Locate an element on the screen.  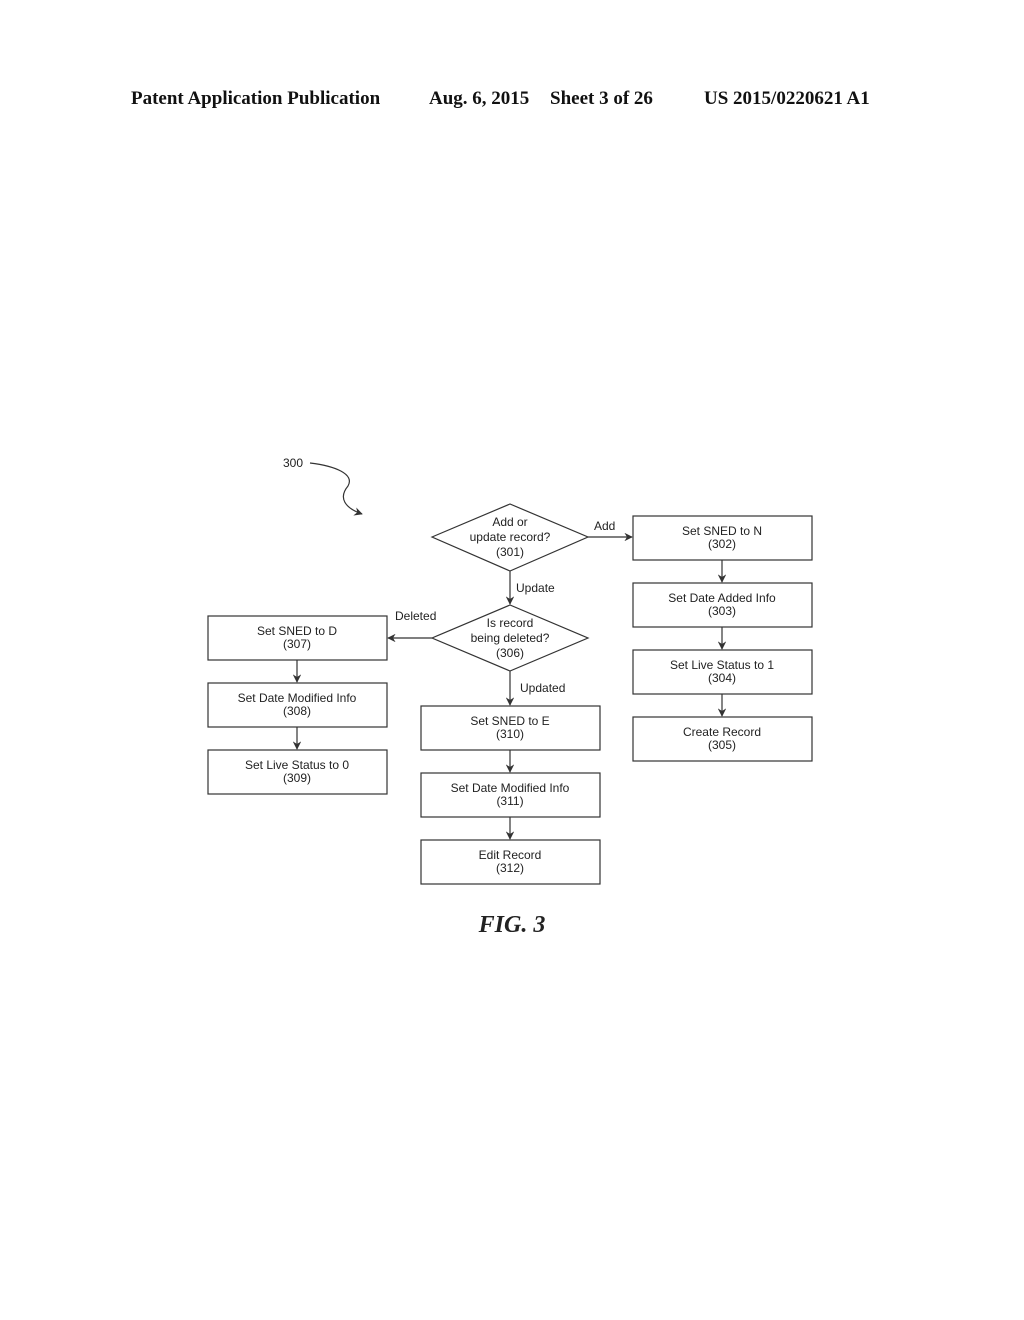
process-308: Set Date Modified Info (308) is located at coordinates (297, 705).